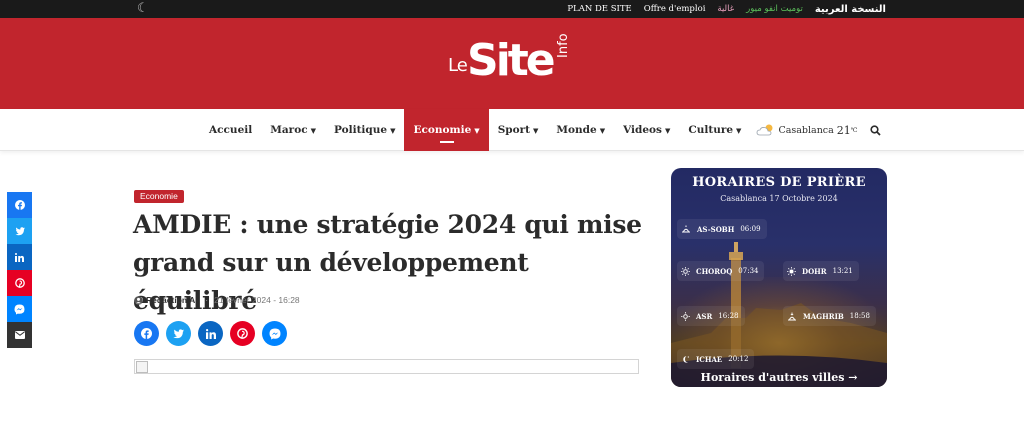 The height and width of the screenshot is (446, 1024). Describe the element at coordinates (511, 60) in the screenshot. I see `logo-site: Site` at that location.